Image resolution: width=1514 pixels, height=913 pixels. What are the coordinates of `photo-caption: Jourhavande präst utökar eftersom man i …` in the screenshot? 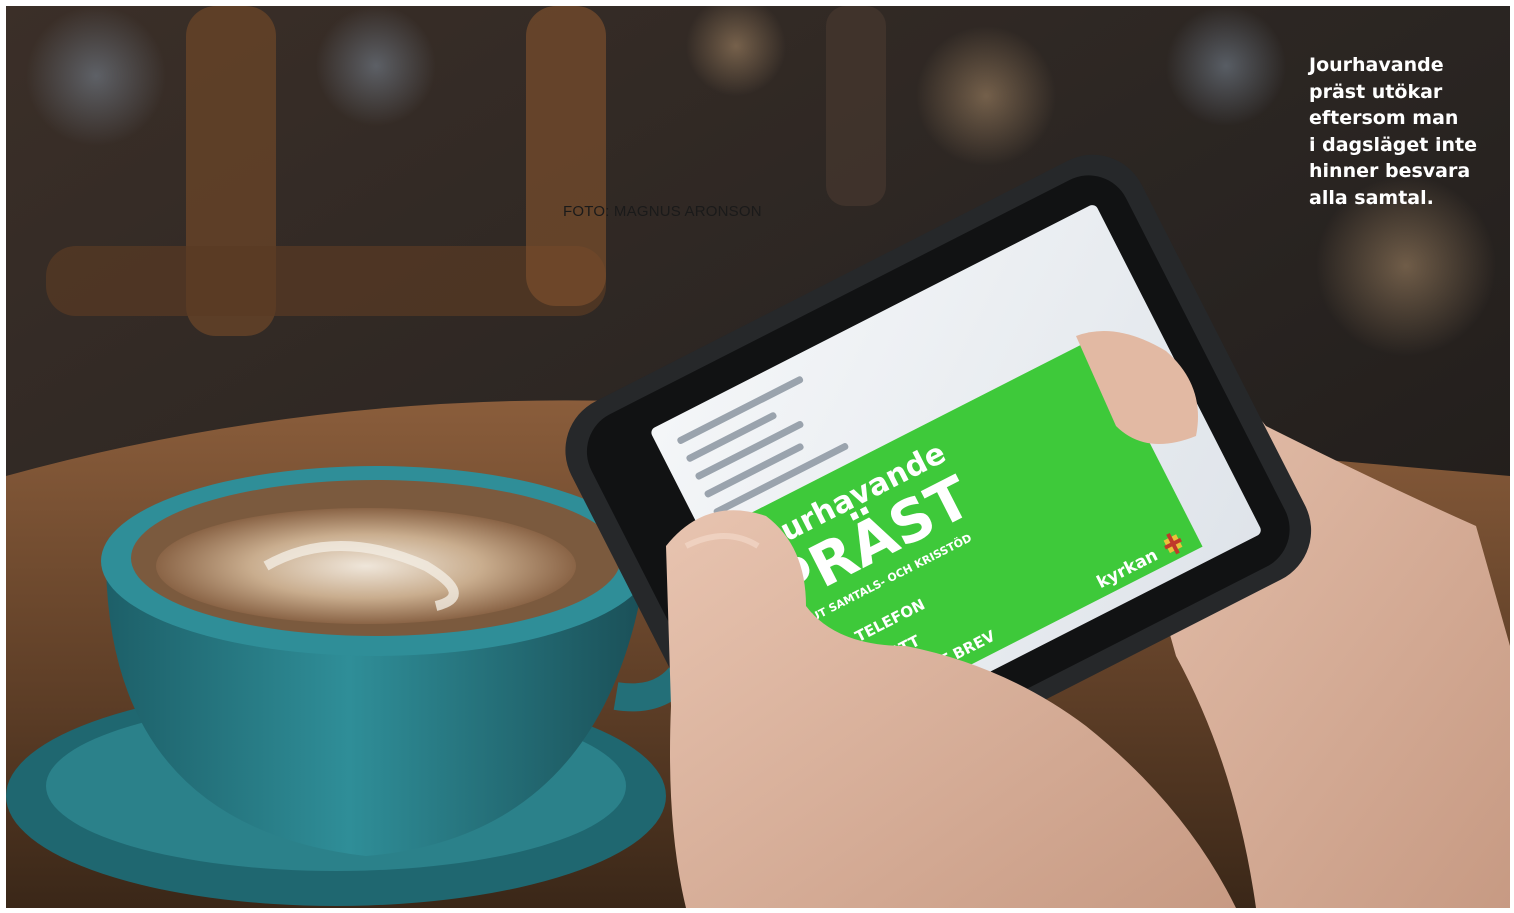 It's located at (1401, 131).